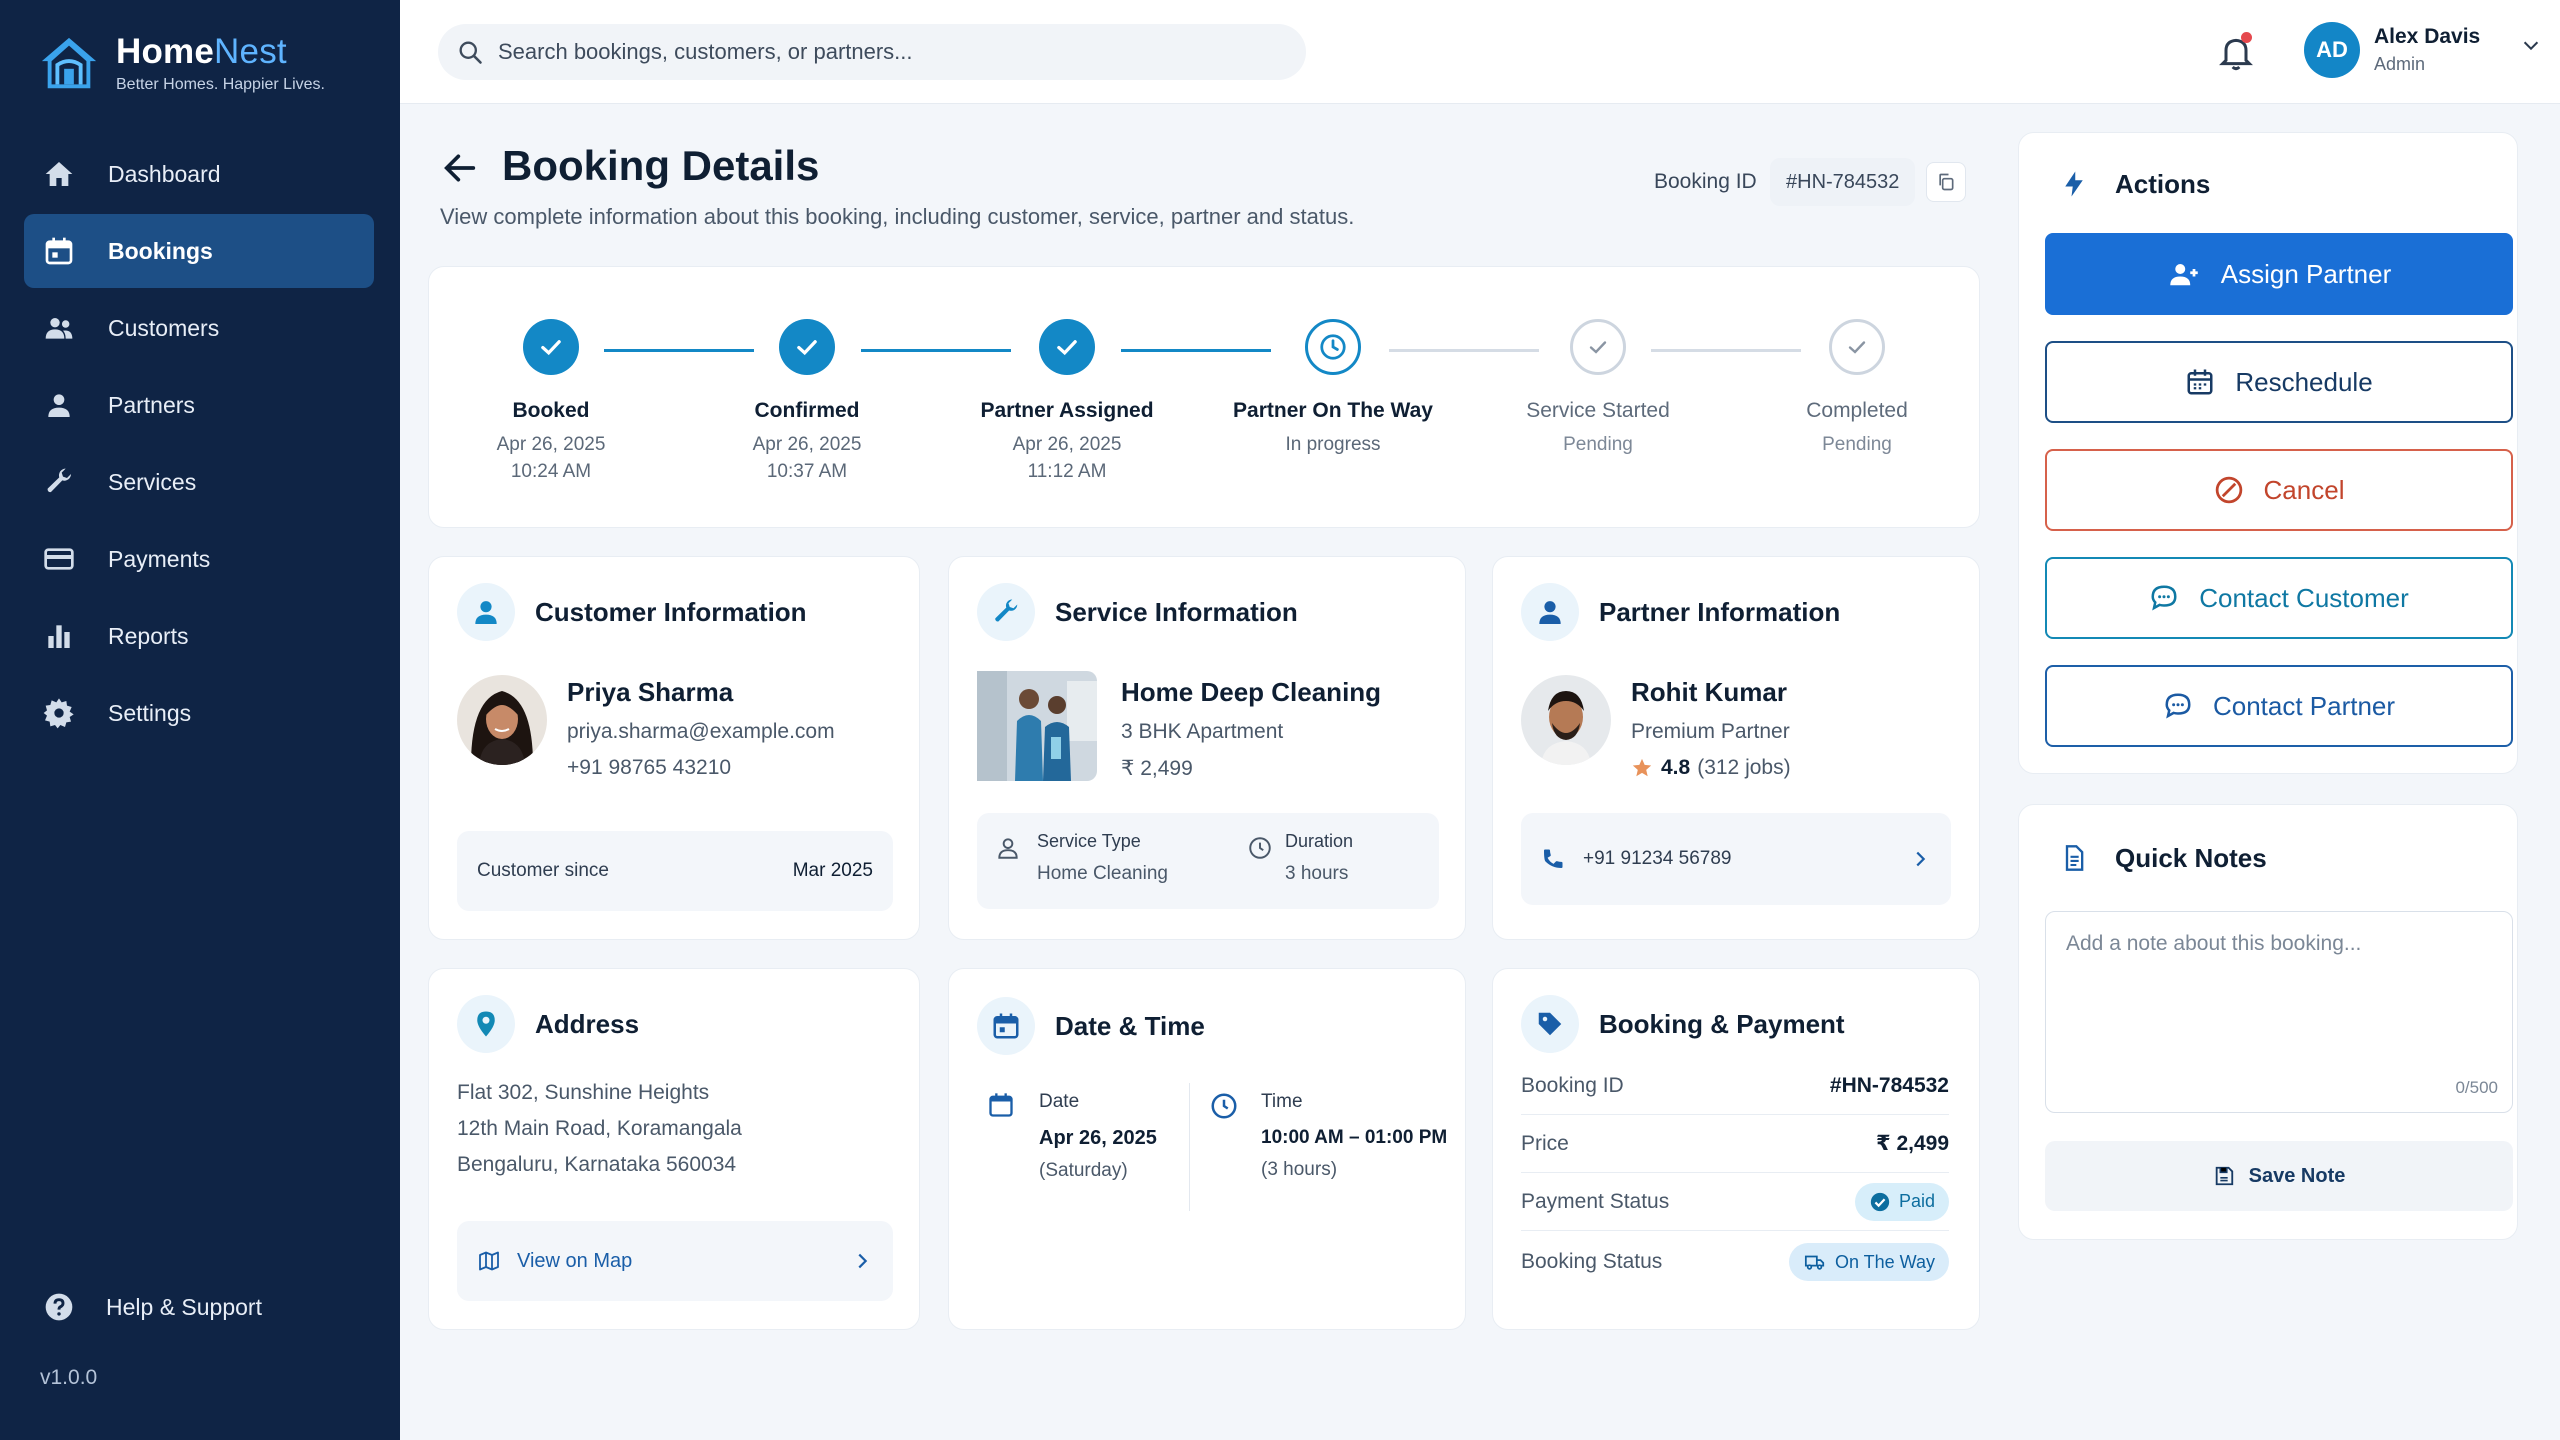 The image size is (2560, 1440). I want to click on avatar: AD, so click(2332, 50).